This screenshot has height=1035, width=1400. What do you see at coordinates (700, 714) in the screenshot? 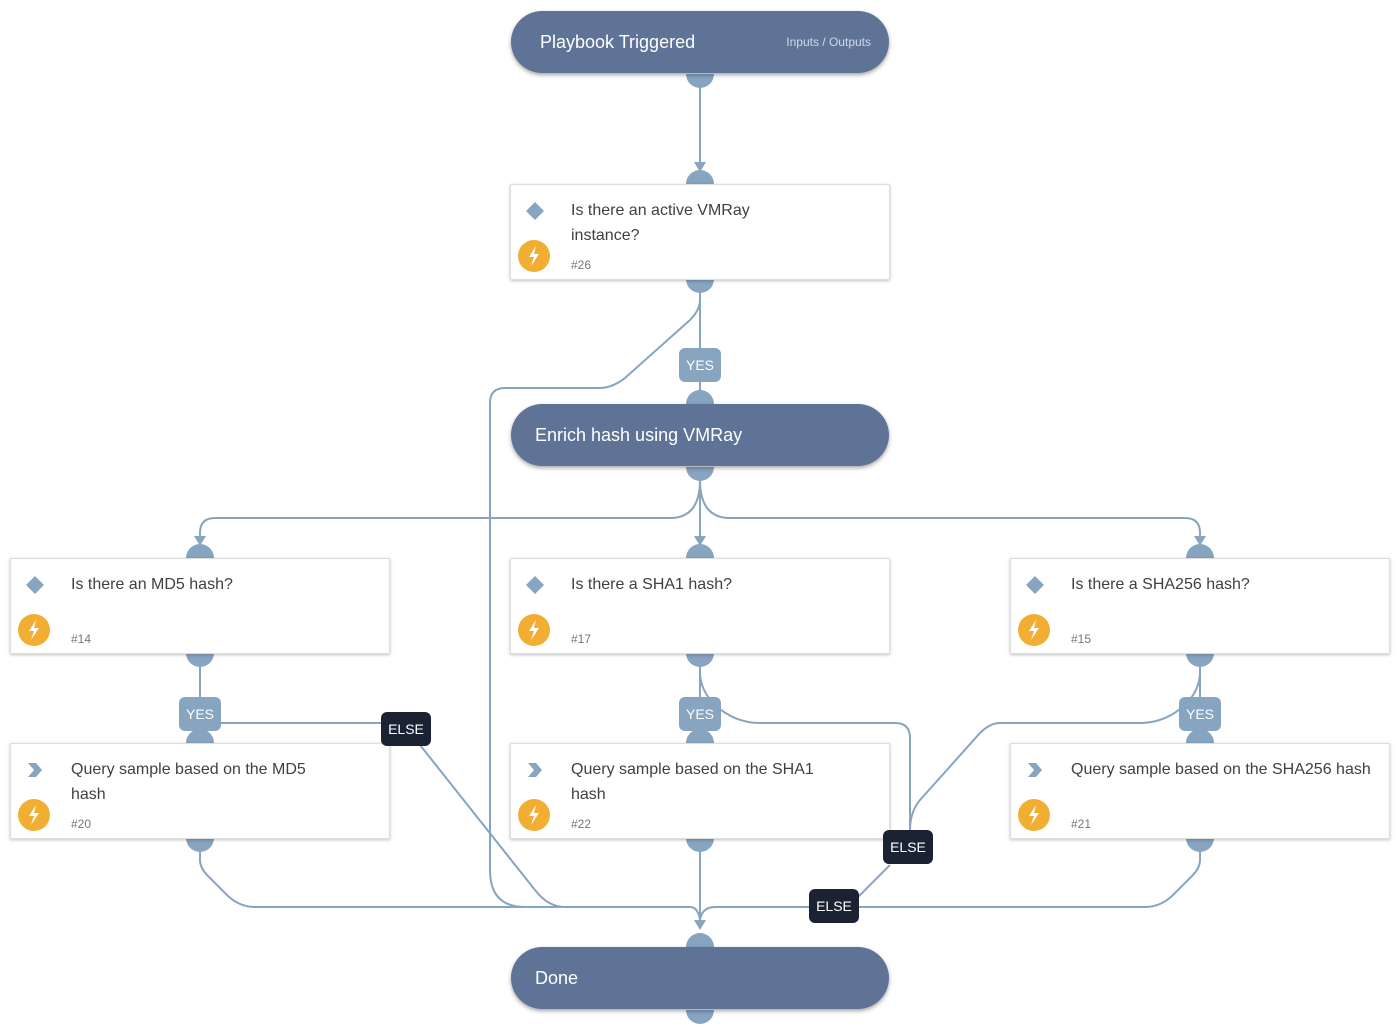
I see `yes-label-sha1: YES` at bounding box center [700, 714].